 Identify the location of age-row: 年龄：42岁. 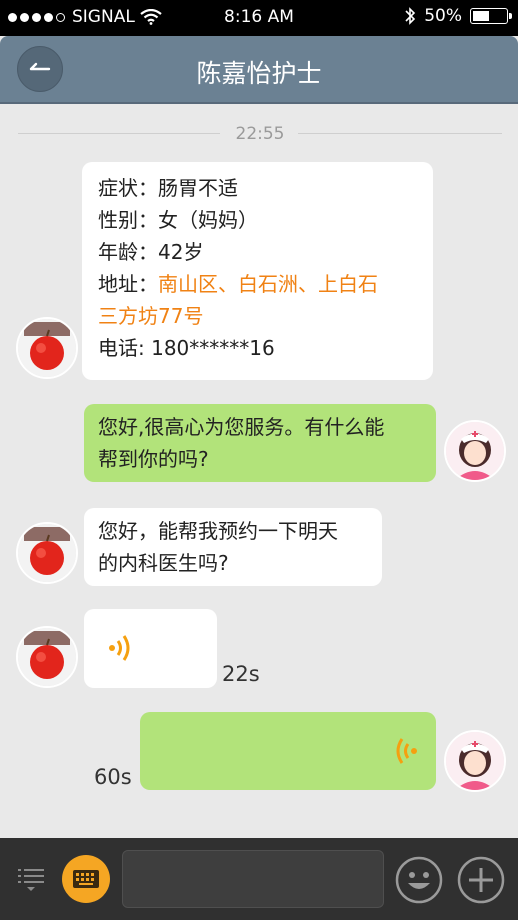
(151, 252).